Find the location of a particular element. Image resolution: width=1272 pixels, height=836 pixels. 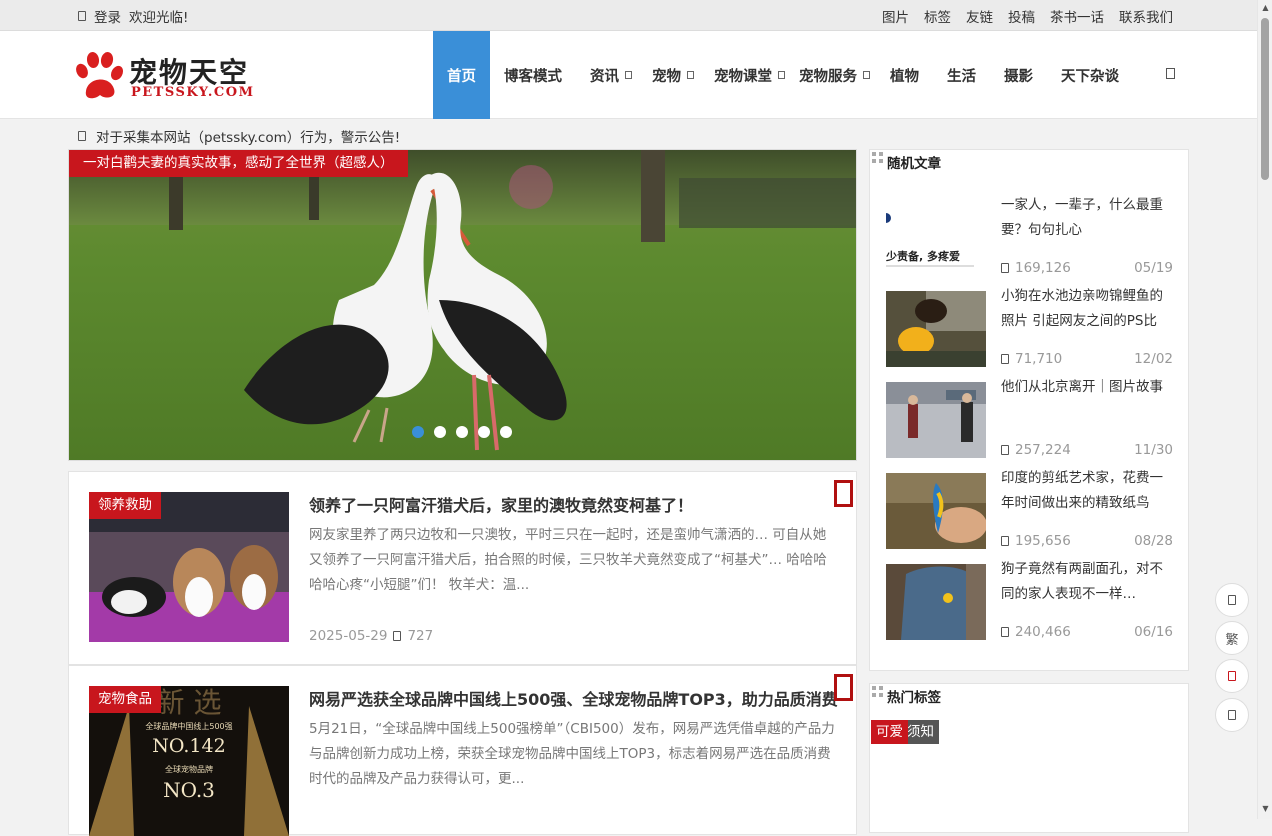

views-count: 71,710 is located at coordinates (1039, 359).